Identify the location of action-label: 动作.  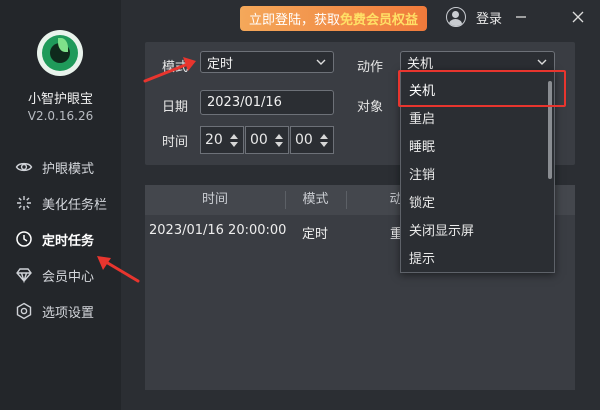
(370, 67).